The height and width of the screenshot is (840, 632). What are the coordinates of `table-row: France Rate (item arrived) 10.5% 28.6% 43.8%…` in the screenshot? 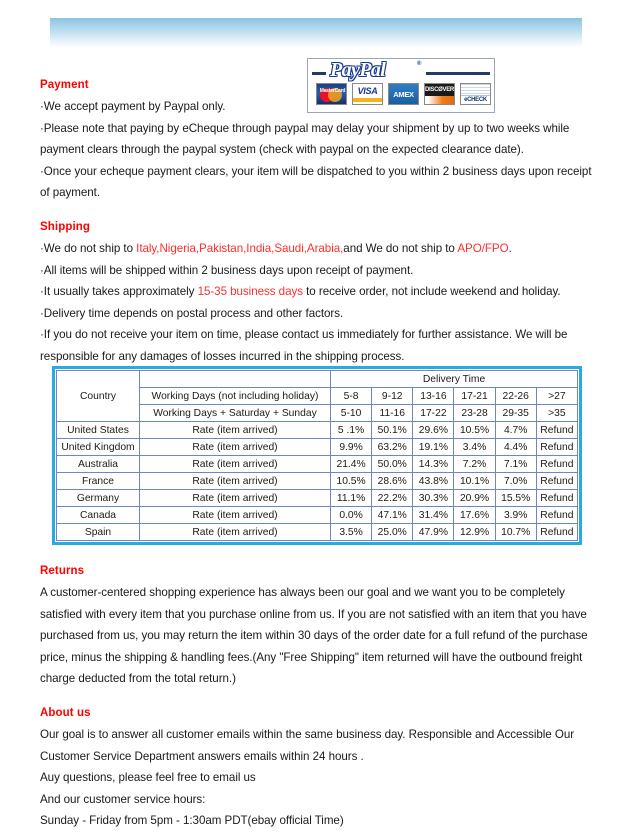 It's located at (317, 481).